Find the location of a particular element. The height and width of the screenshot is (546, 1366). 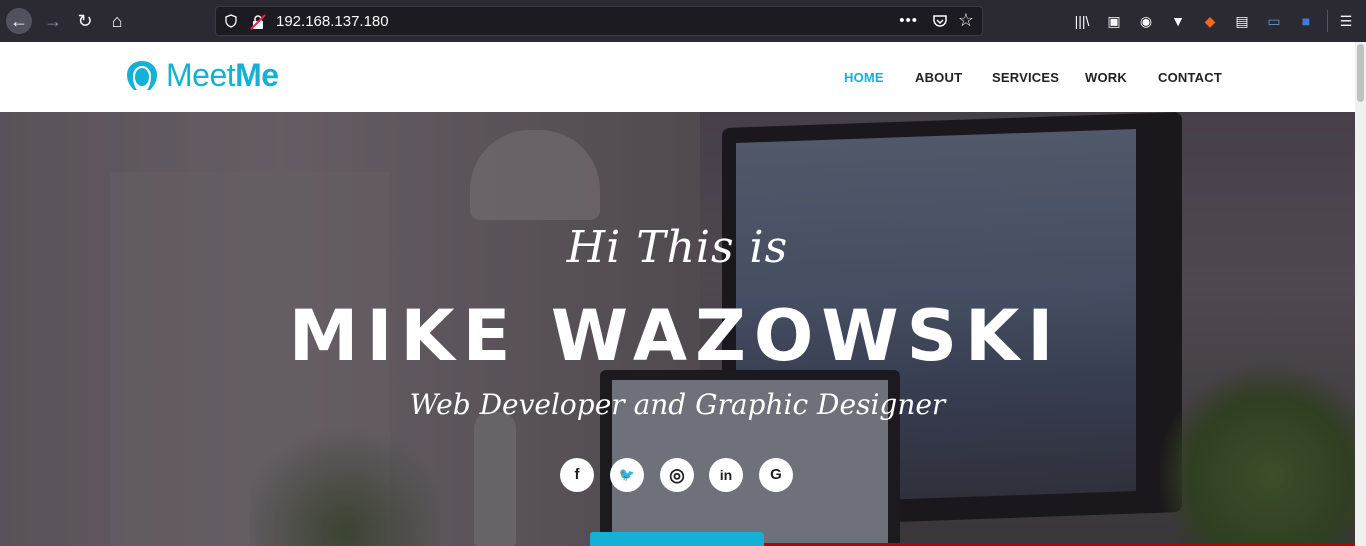

pocket-icon is located at coordinates (940, 21).